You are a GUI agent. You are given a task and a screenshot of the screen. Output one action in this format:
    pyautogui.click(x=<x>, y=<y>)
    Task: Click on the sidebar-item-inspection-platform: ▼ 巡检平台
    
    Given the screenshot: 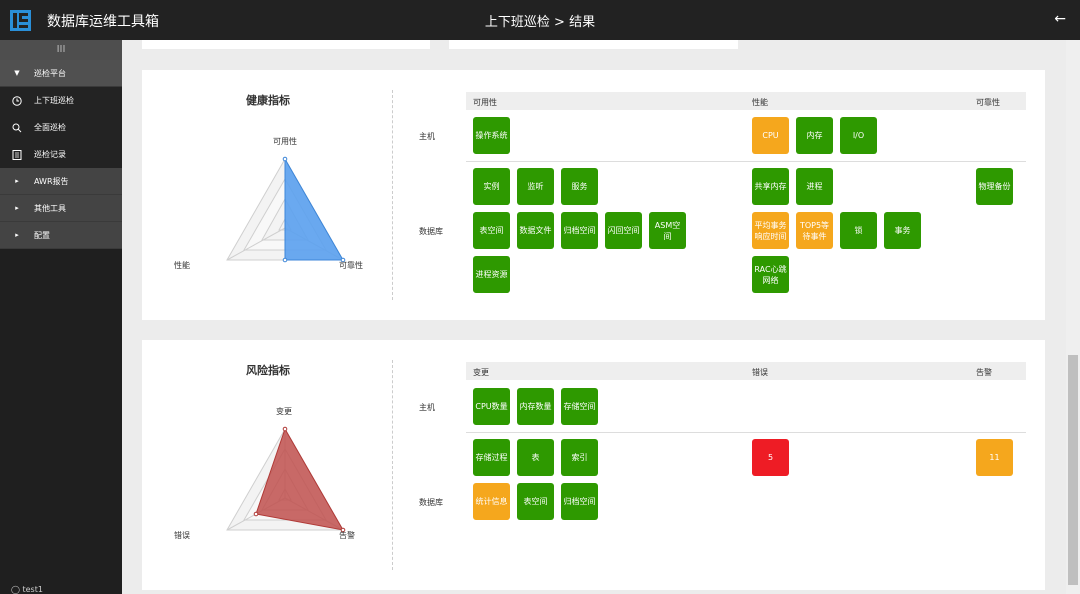 What is the action you would take?
    pyautogui.click(x=61, y=73)
    